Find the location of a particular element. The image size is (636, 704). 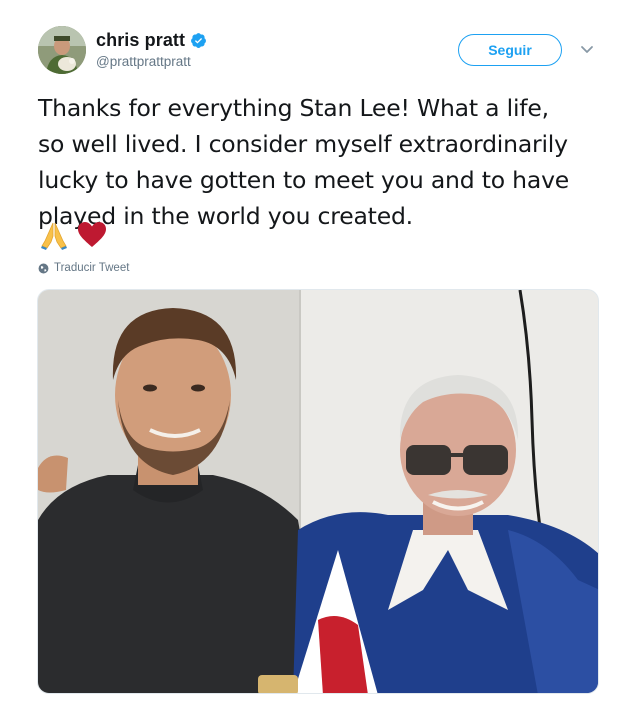

folded-hands-emoji-icon is located at coordinates (54, 235).